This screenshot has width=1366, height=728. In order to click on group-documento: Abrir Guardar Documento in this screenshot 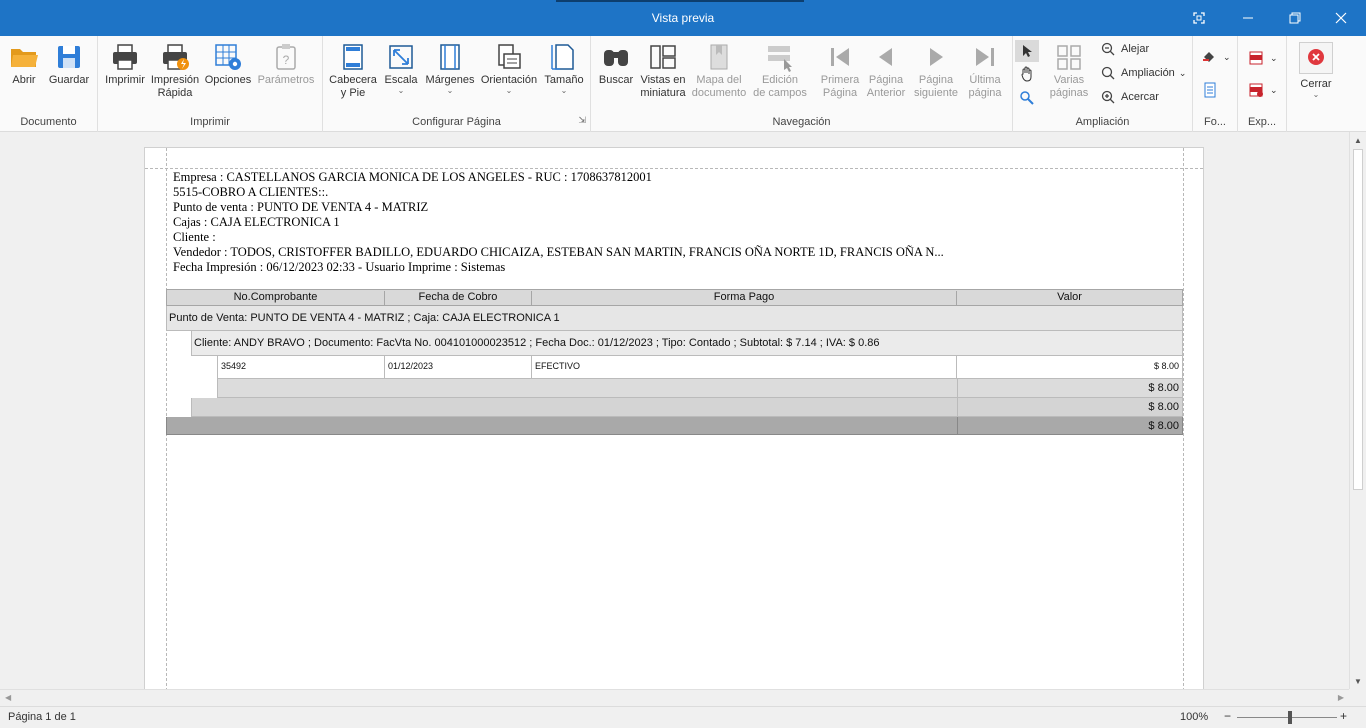, I will do `click(49, 84)`.